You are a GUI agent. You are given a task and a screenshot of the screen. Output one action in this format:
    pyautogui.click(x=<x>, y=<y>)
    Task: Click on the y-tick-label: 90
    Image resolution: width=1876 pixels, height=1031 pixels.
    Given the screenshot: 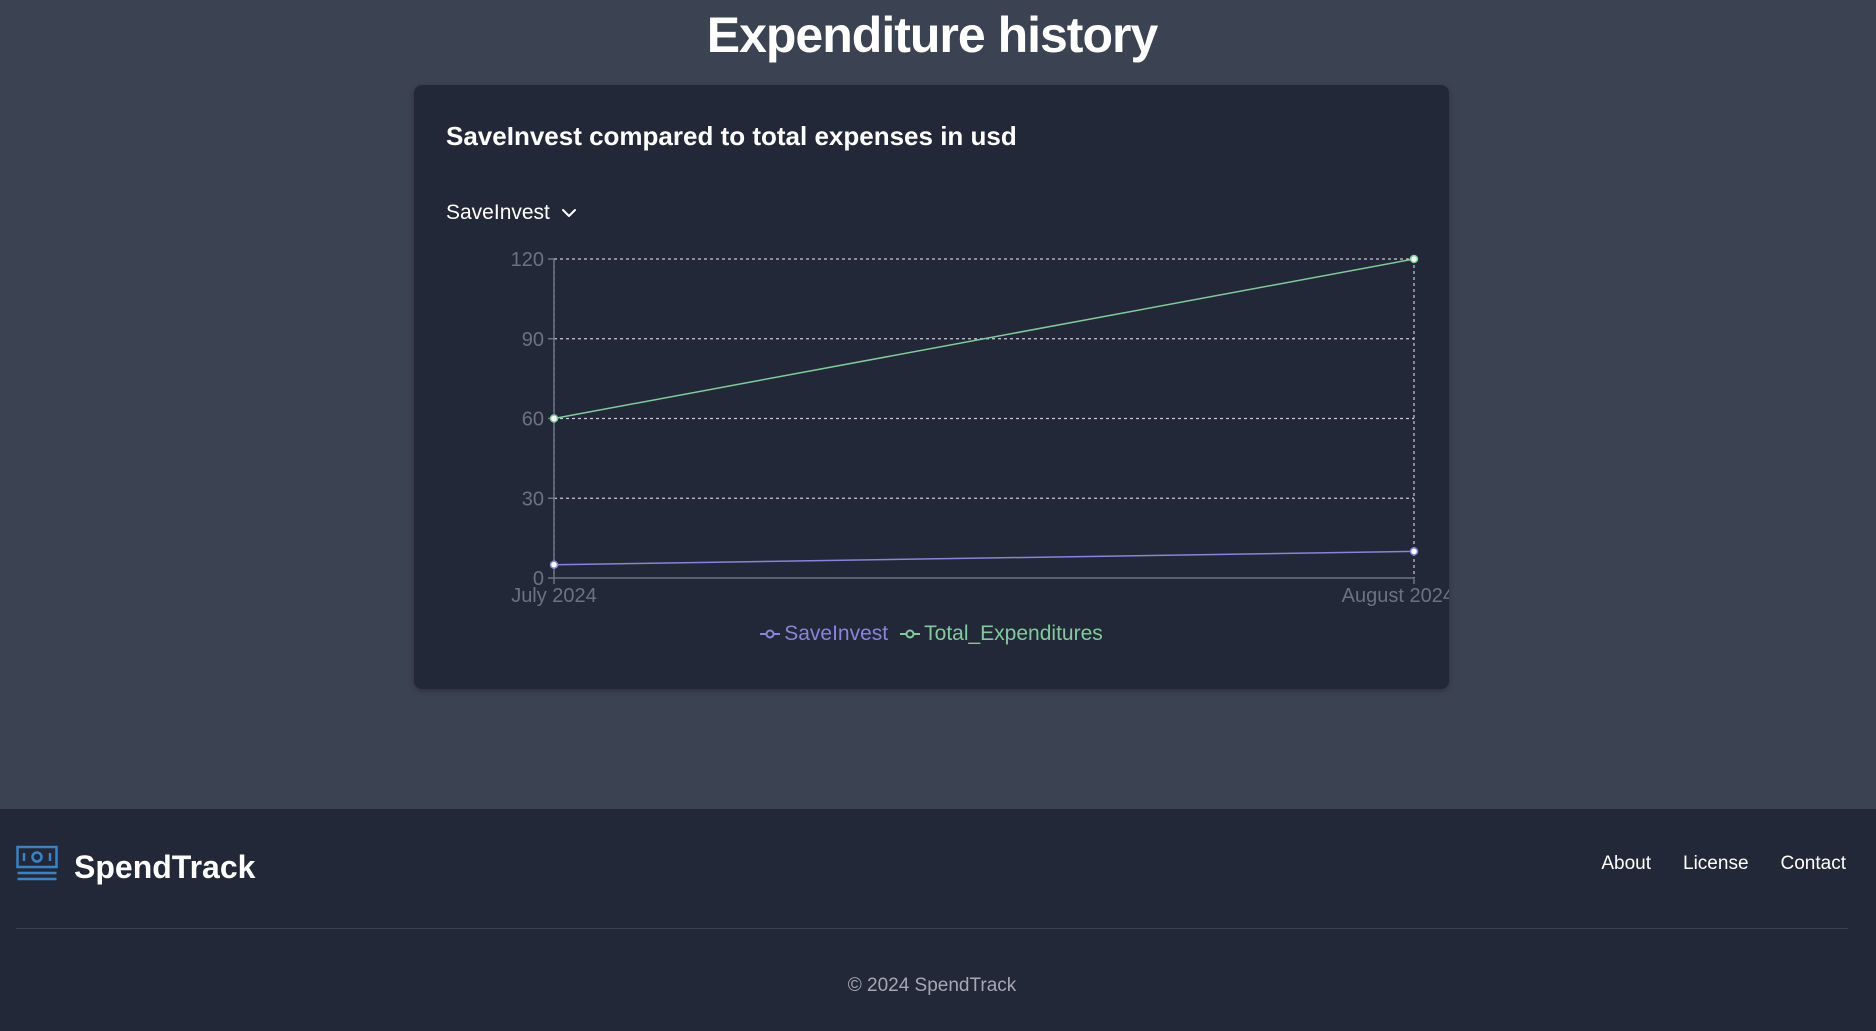 What is the action you would take?
    pyautogui.click(x=533, y=340)
    